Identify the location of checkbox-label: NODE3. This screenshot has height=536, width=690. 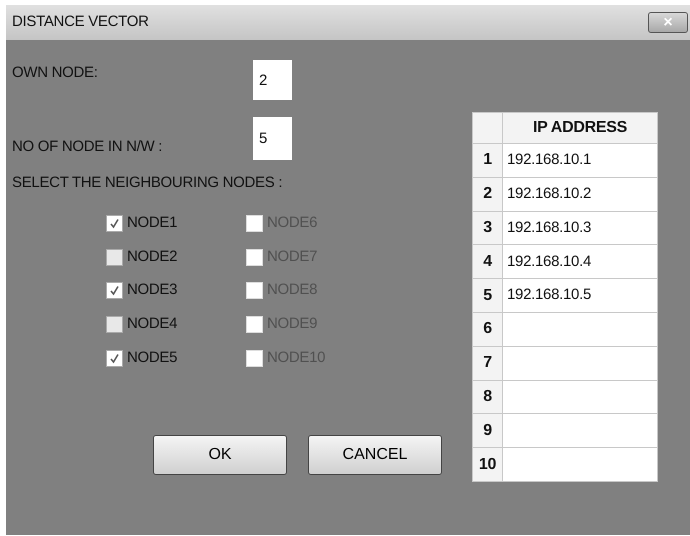
(152, 290).